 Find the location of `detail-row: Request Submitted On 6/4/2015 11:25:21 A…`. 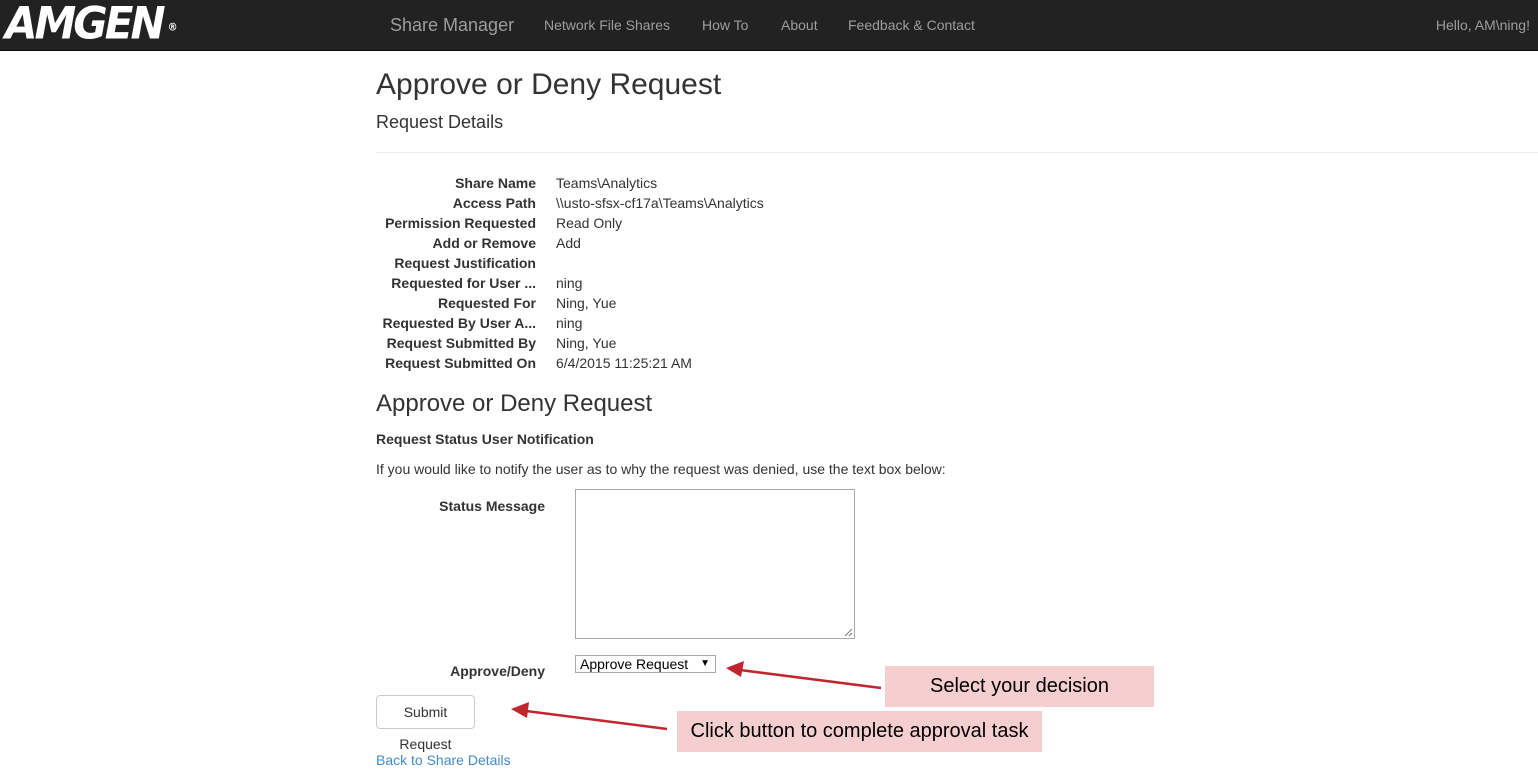

detail-row: Request Submitted On 6/4/2015 11:25:21 A… is located at coordinates (676, 363).